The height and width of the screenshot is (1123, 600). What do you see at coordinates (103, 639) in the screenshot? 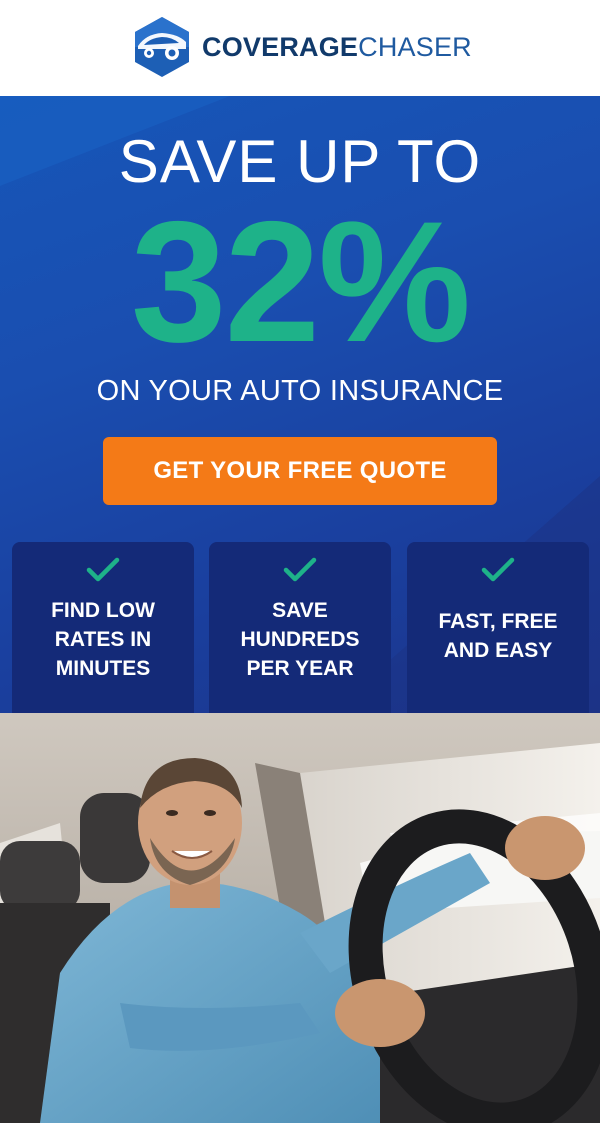
I see `feature-line: RATES IN` at bounding box center [103, 639].